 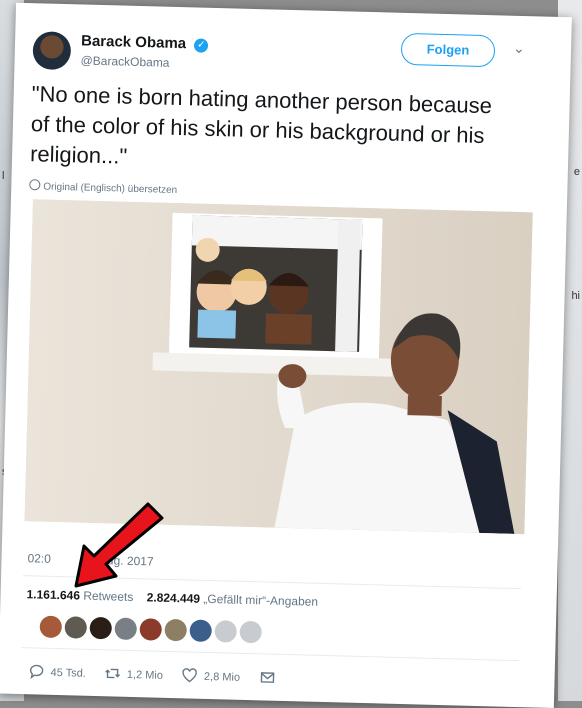 What do you see at coordinates (270, 654) in the screenshot?
I see `divider` at bounding box center [270, 654].